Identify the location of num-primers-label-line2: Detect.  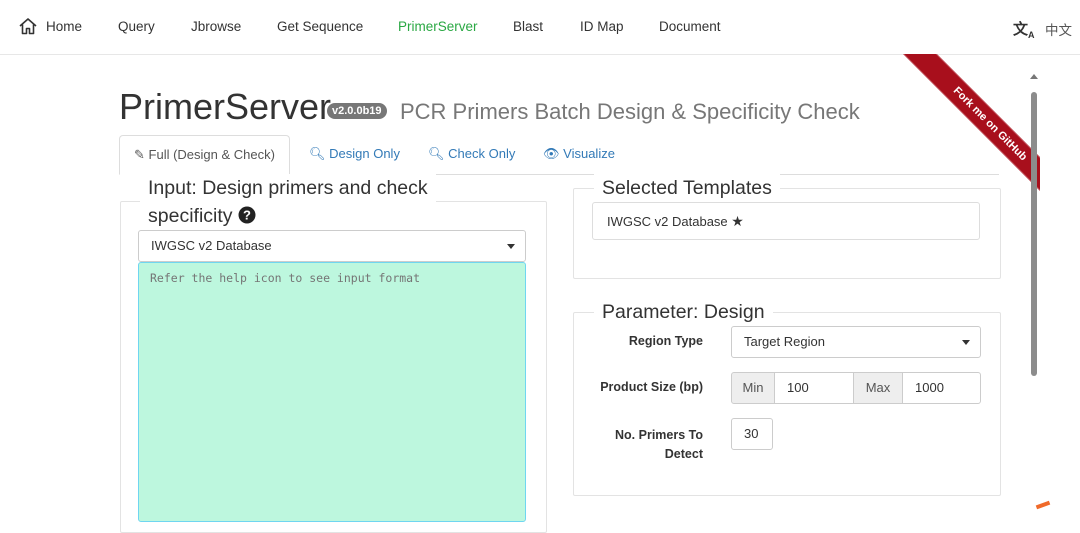
(683, 454).